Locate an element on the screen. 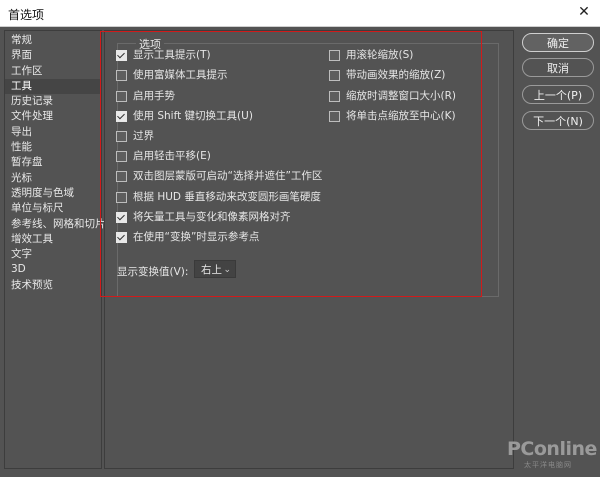  display-transform-select: 右上 ⌄ is located at coordinates (215, 269).